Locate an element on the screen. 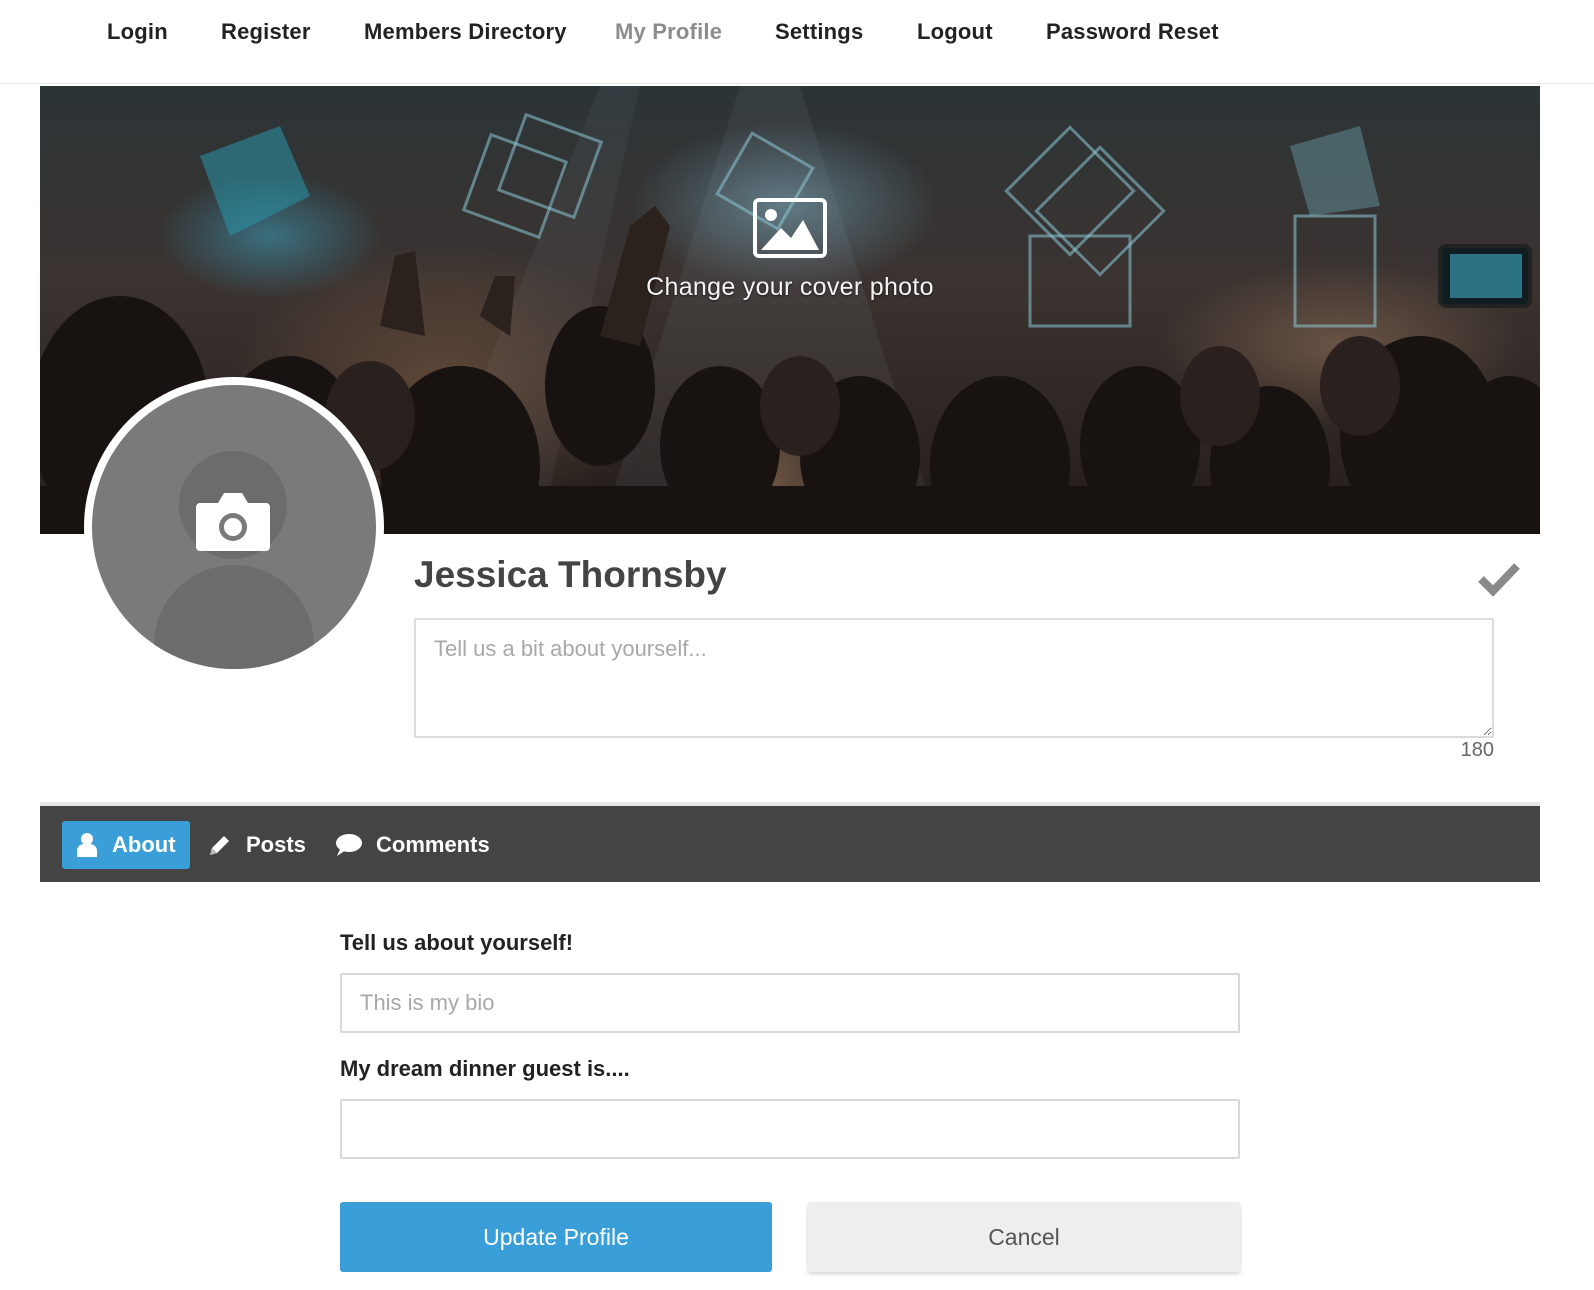  profile-name: Jessica Thornsby is located at coordinates (570, 574).